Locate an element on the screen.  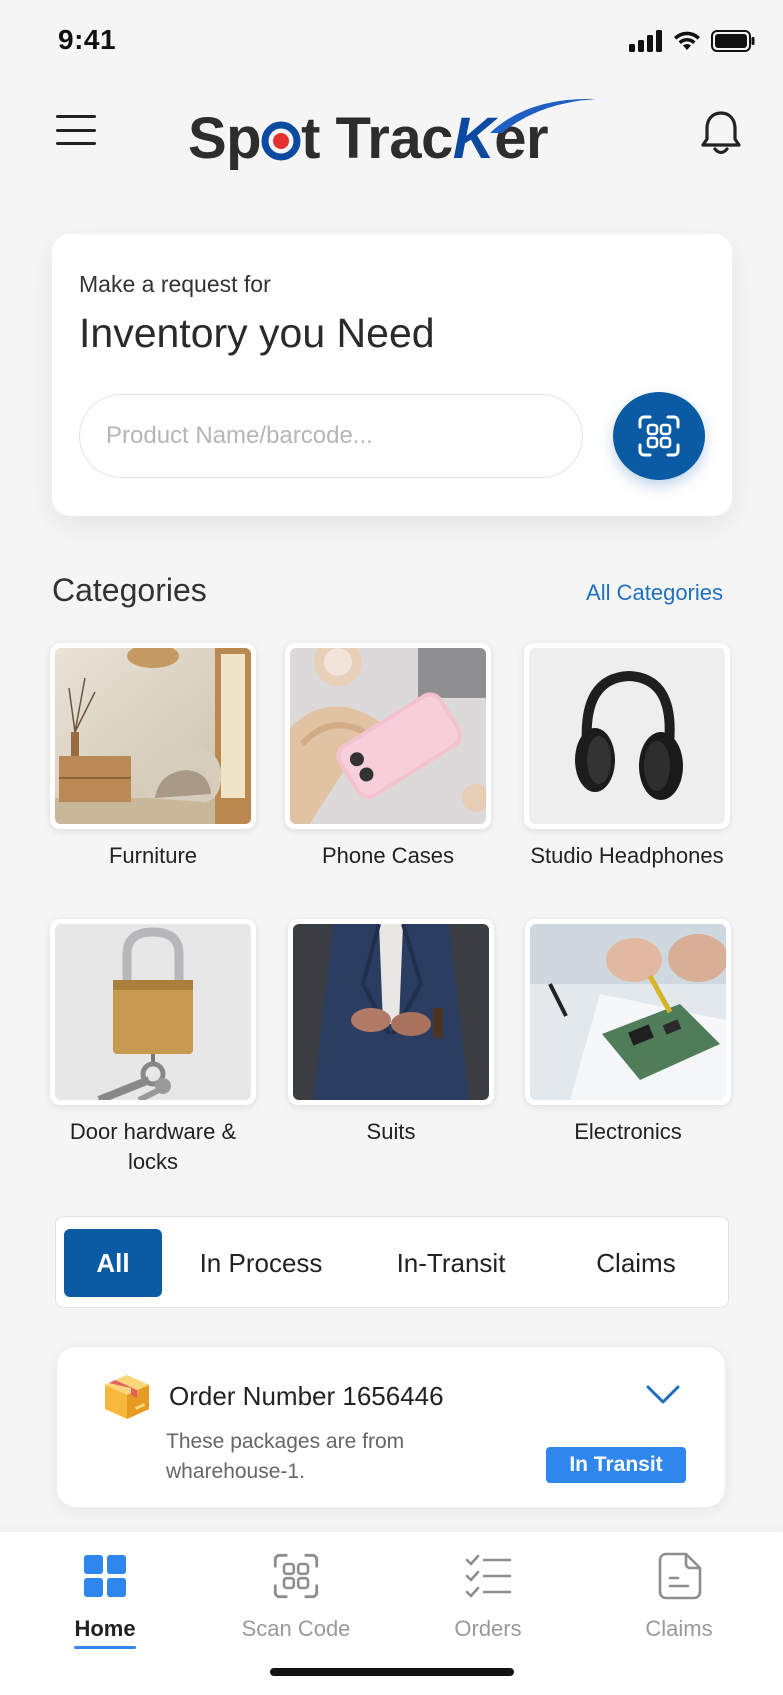
category-label: Studio Headphones is located at coordinates (627, 855).